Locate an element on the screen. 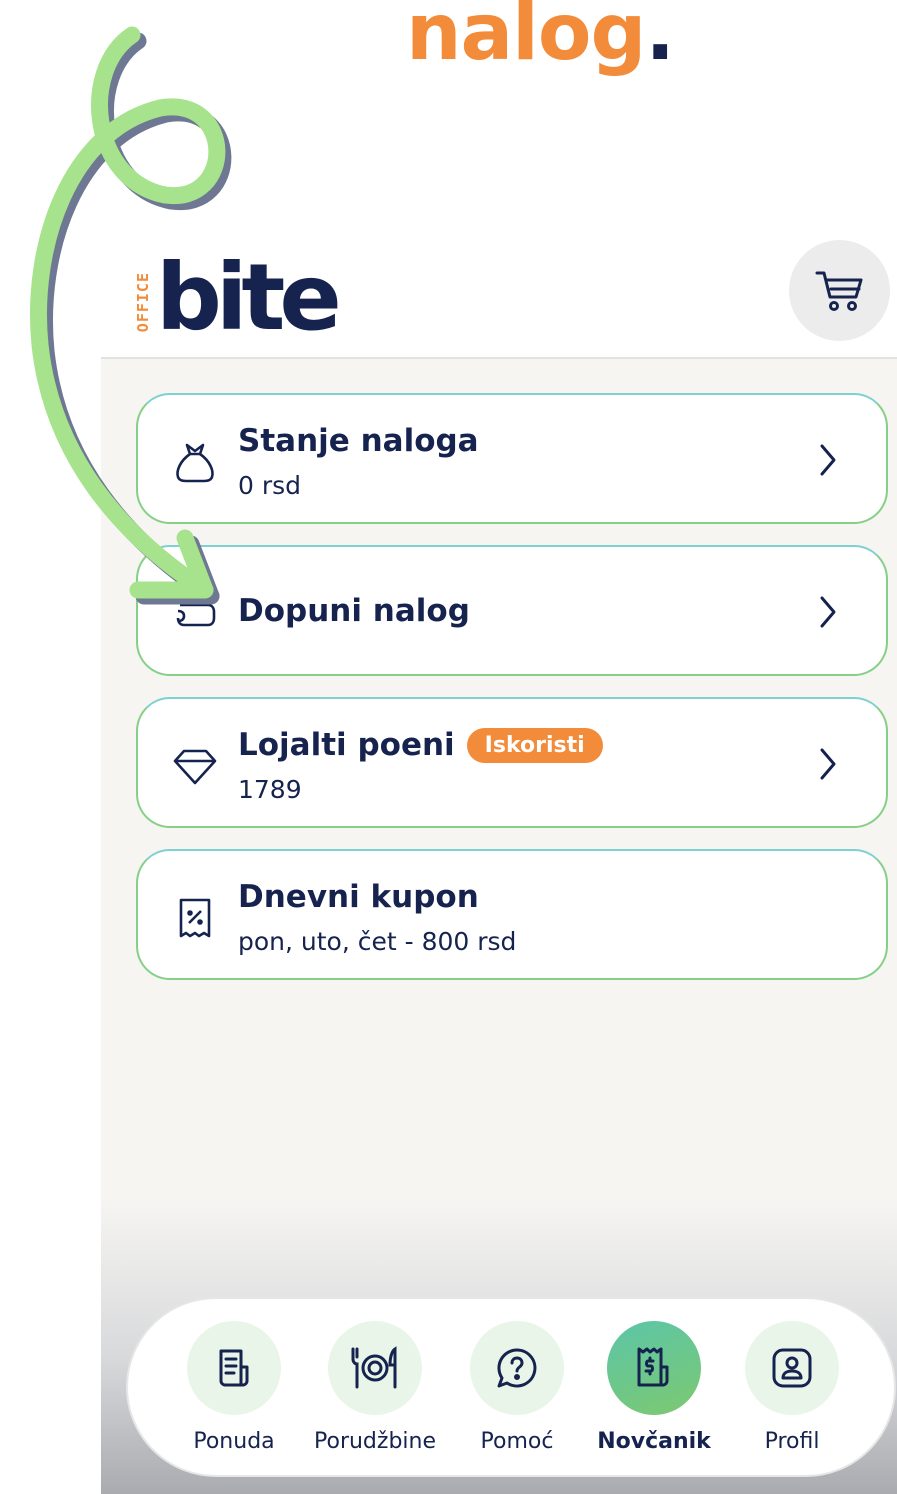  card-subtitle: pon, uto, čet - 800 rsd is located at coordinates (377, 941).